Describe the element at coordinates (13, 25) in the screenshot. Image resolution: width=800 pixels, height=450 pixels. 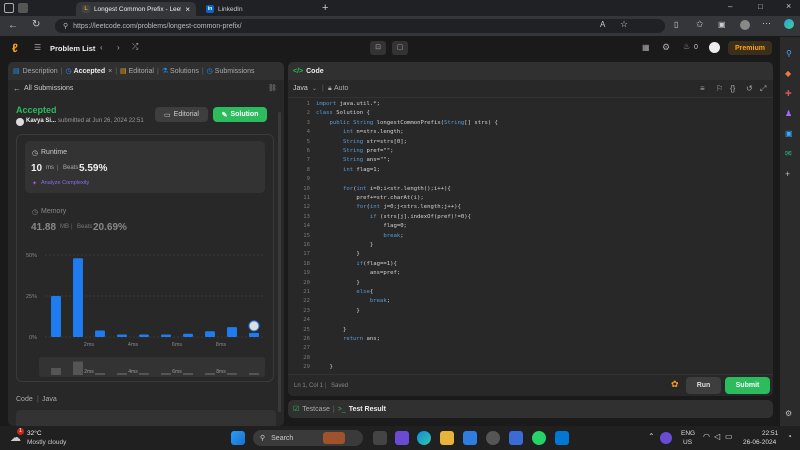
I see `back-arrow-icon: ←` at that location.